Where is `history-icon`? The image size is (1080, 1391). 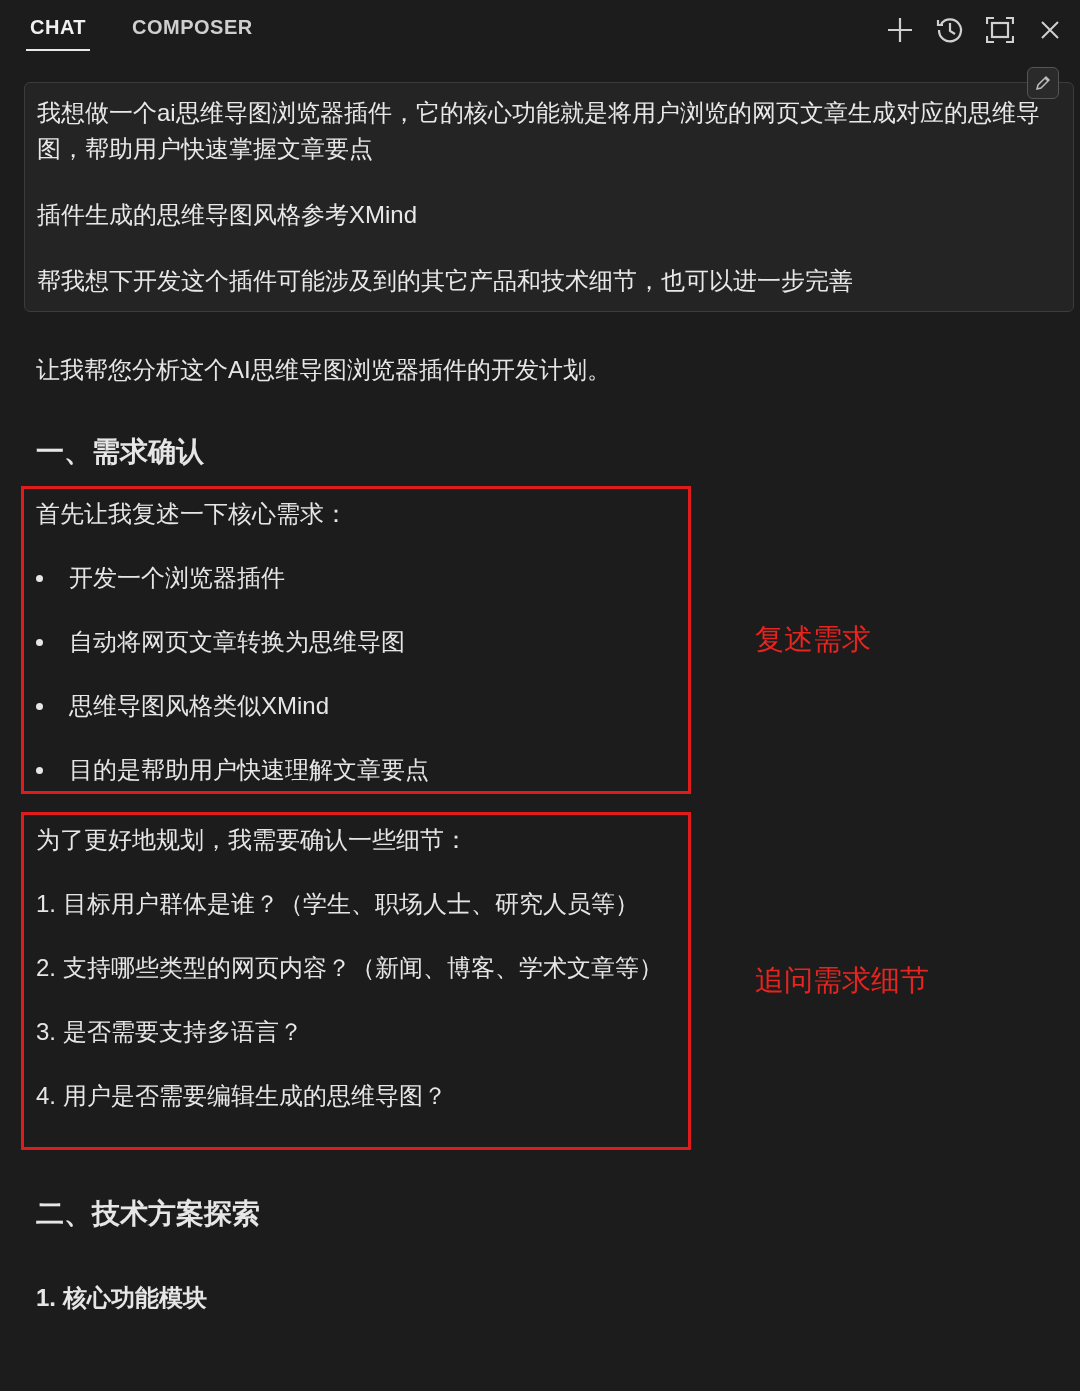
history-icon is located at coordinates (950, 30).